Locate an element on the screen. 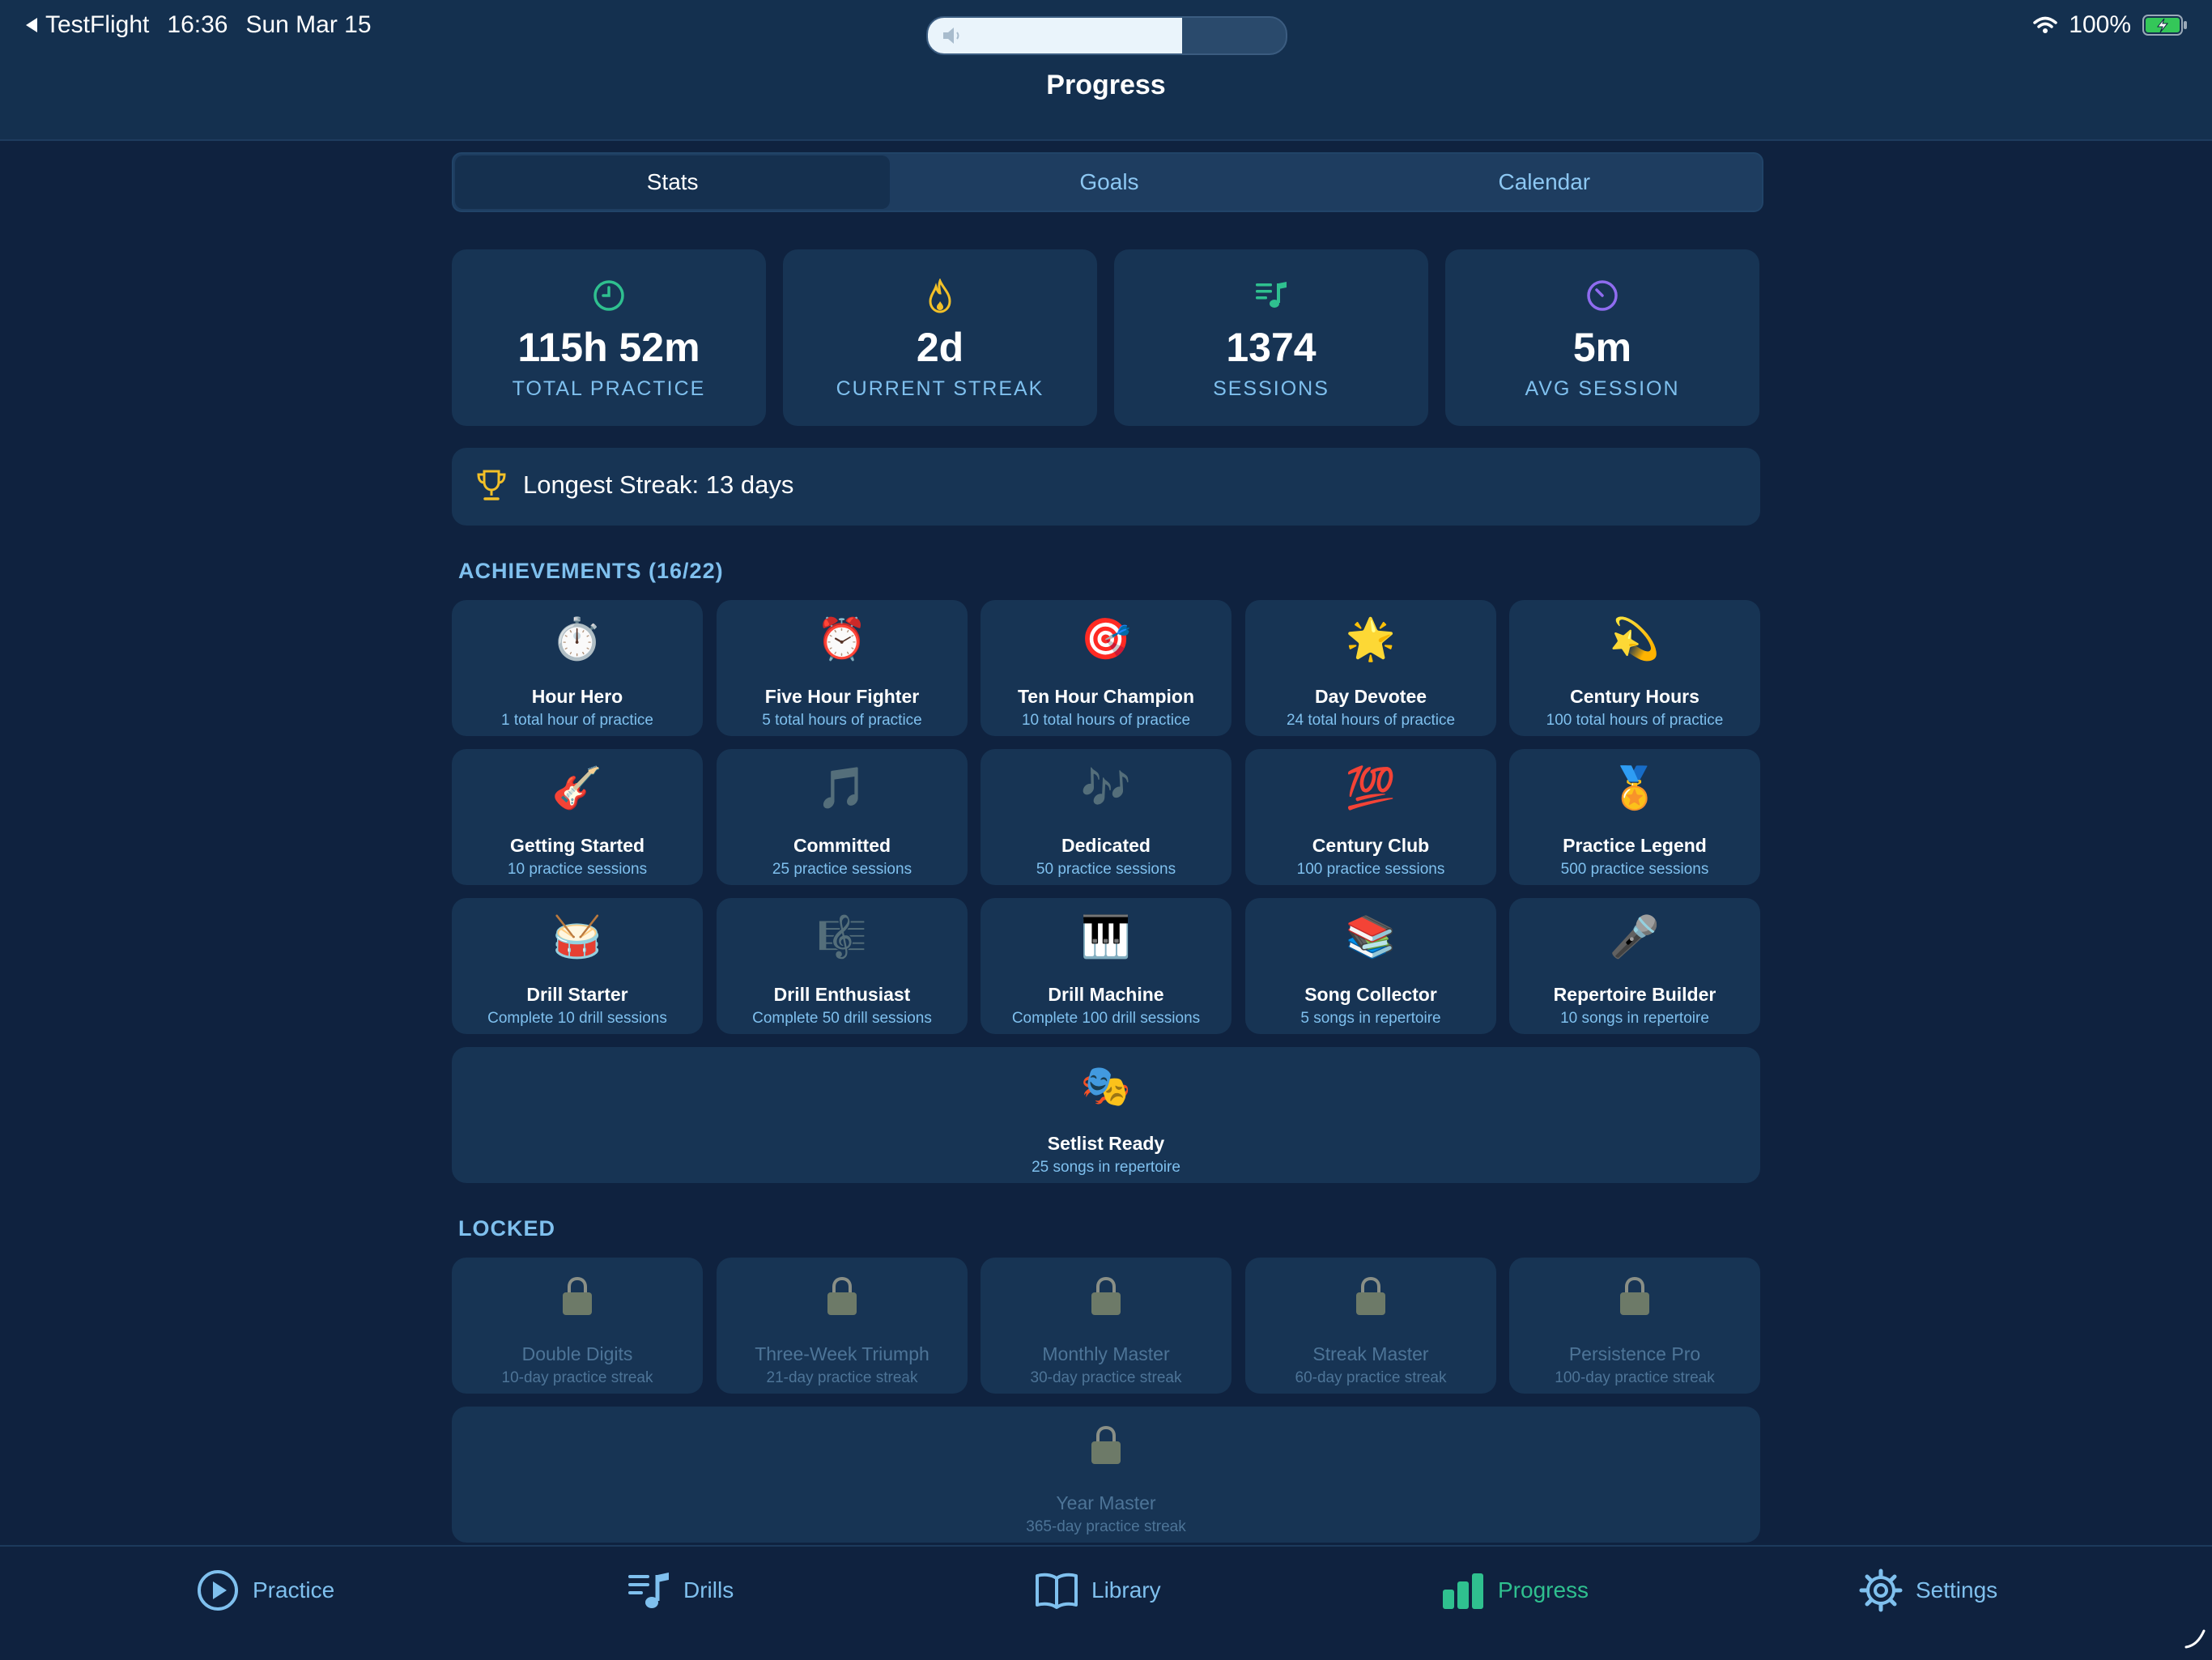  tab-label: Progress is located at coordinates (1544, 1590).